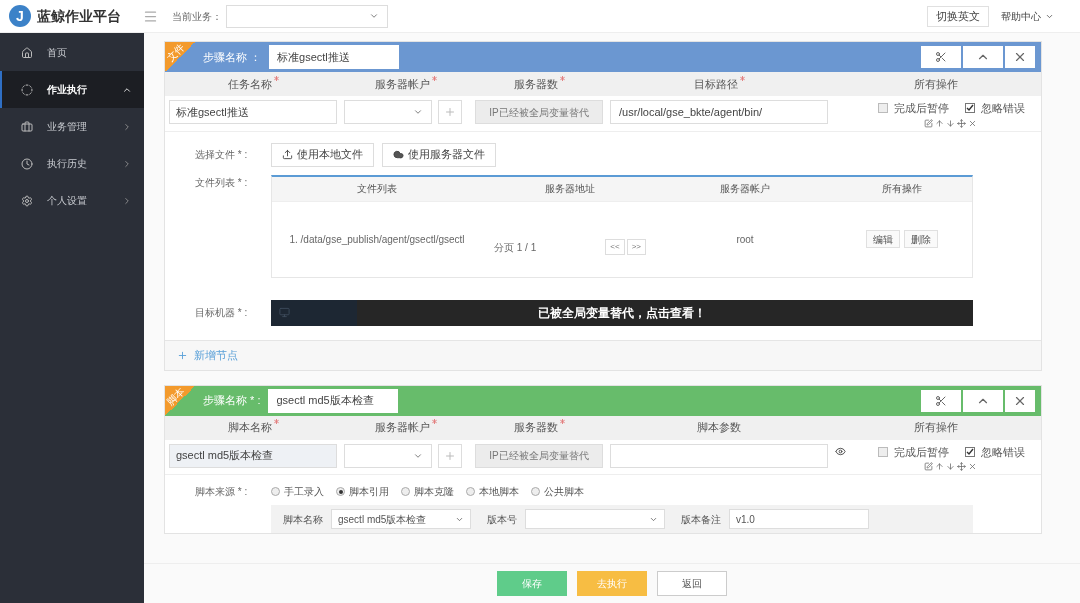 The height and width of the screenshot is (603, 1080). I want to click on menu-icon, so click(150, 16).